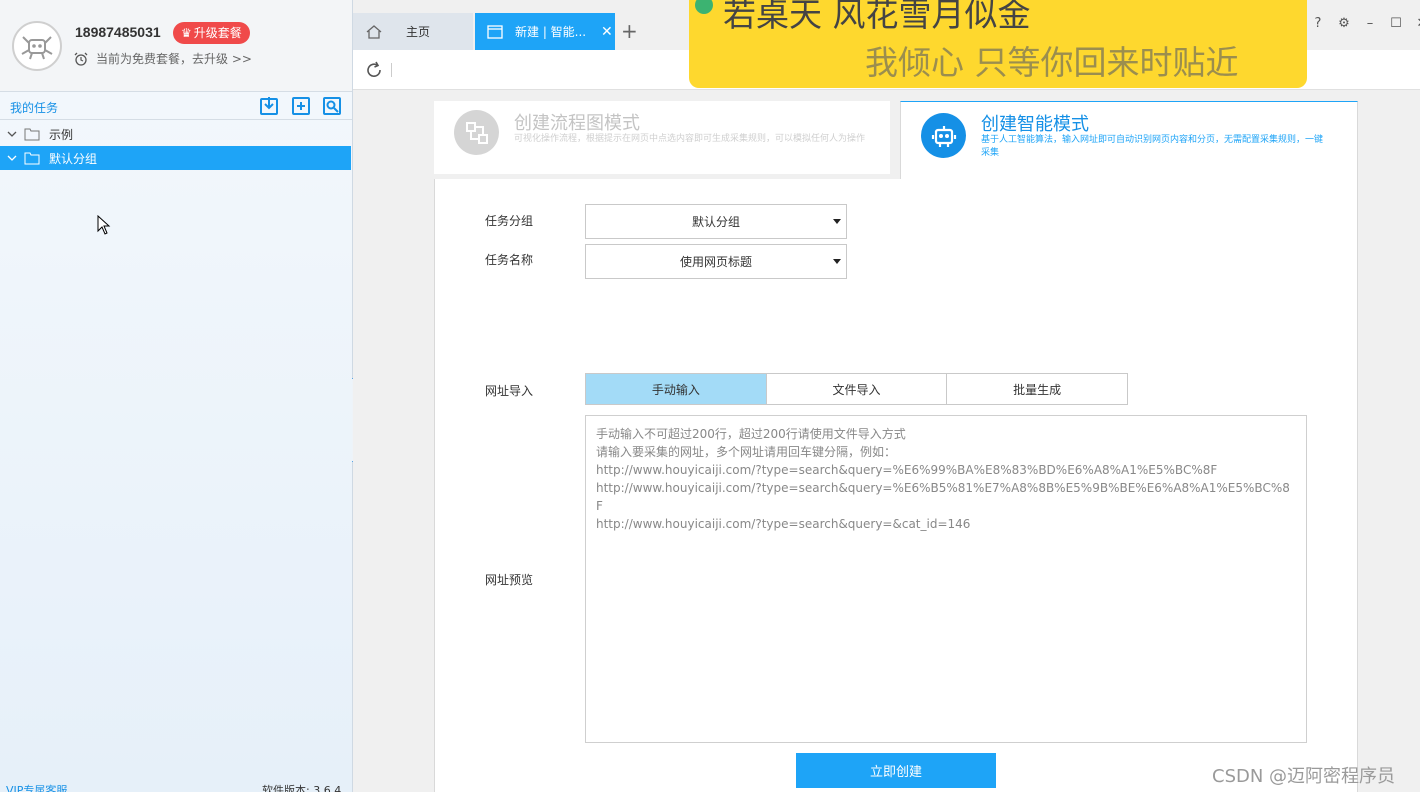 The image size is (1420, 792). I want to click on alarm-clock-icon, so click(81, 59).